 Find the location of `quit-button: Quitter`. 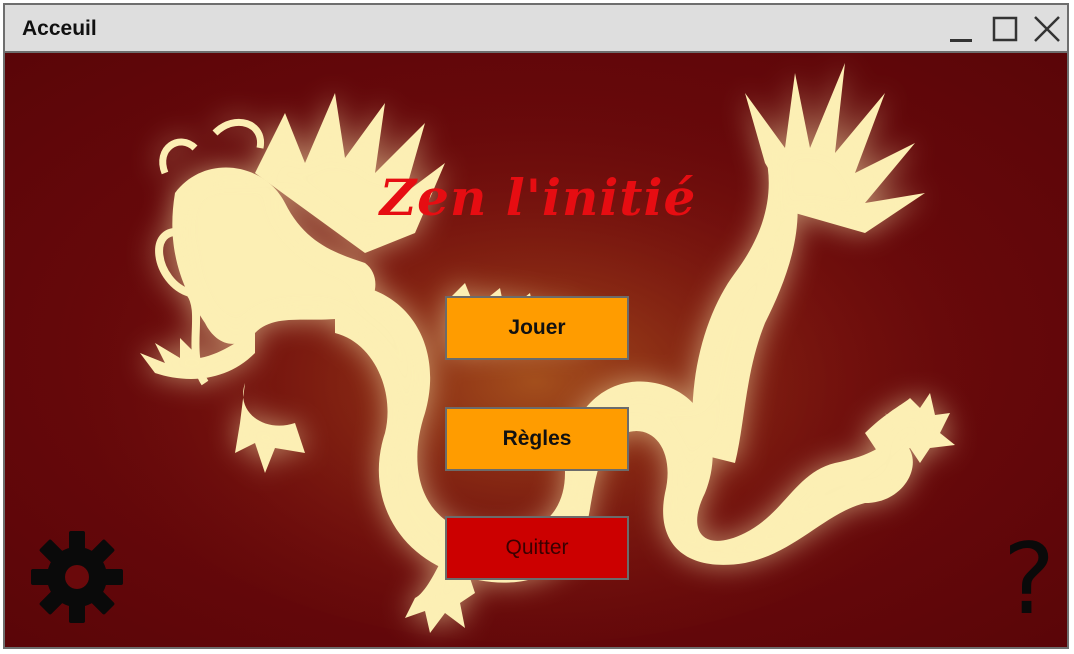

quit-button: Quitter is located at coordinates (537, 548).